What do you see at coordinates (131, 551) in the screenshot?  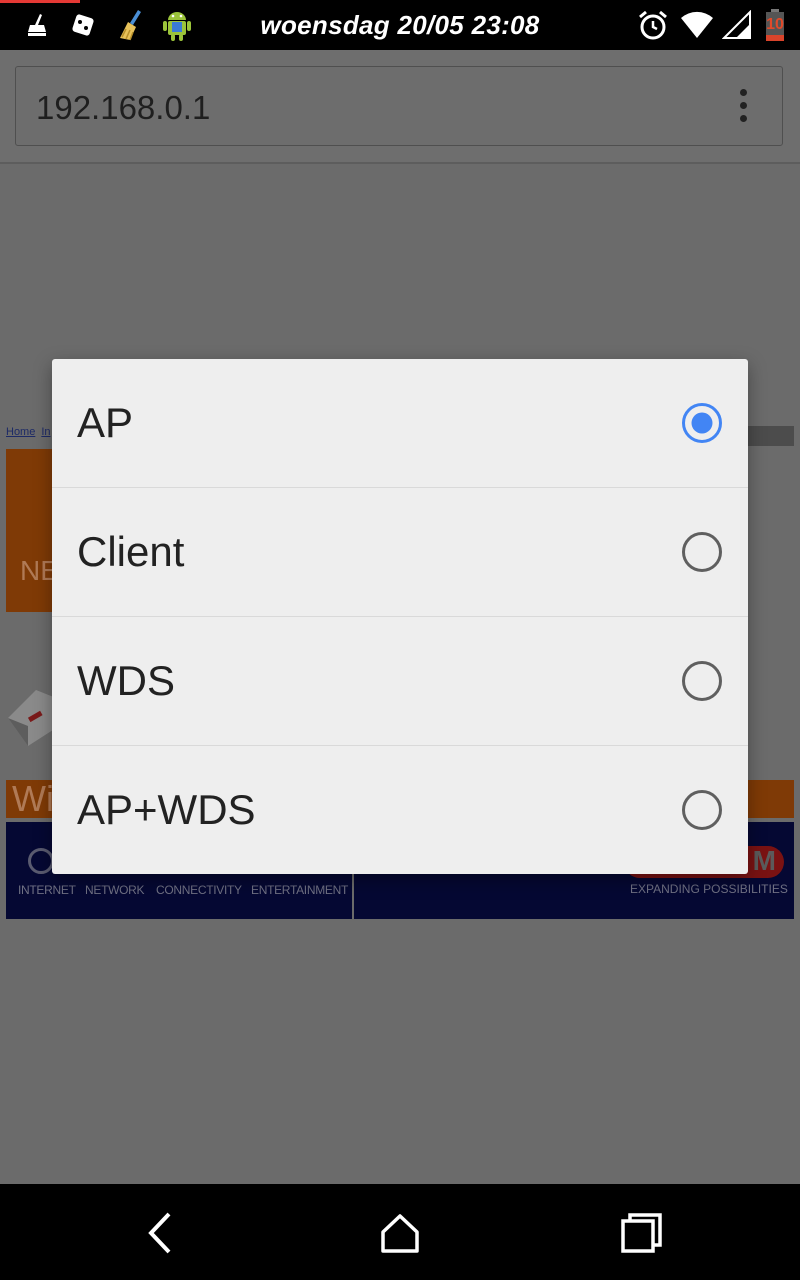 I see `option-label: Client` at bounding box center [131, 551].